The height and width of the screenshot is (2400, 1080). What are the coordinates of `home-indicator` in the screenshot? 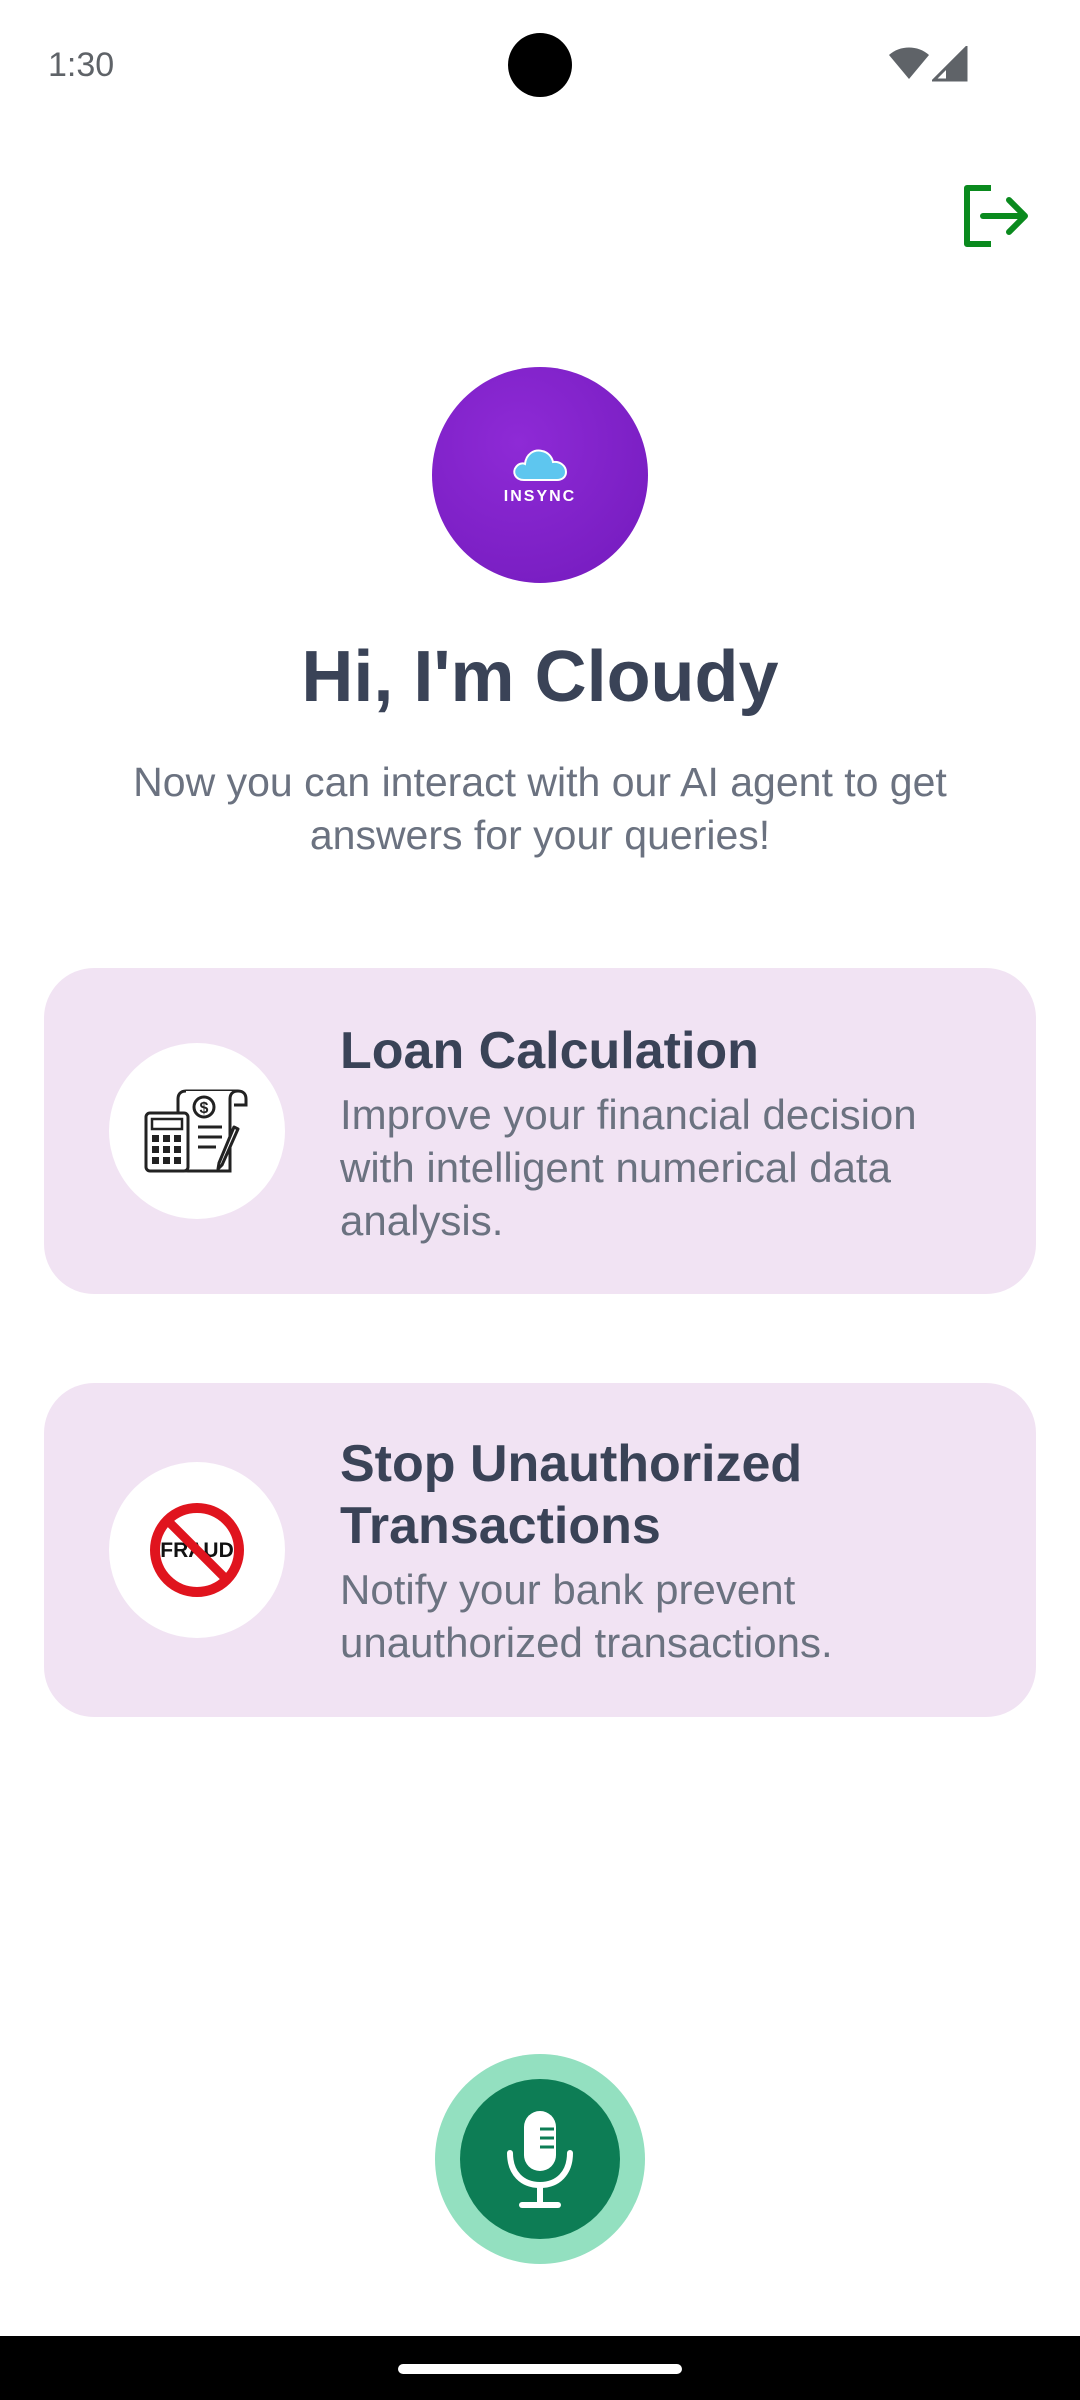 It's located at (540, 2369).